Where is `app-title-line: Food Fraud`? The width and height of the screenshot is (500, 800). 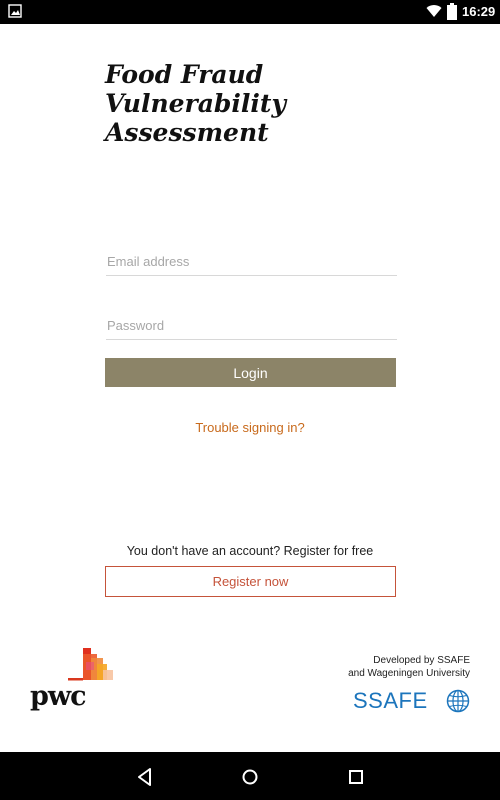 app-title-line: Food Fraud is located at coordinates (184, 74).